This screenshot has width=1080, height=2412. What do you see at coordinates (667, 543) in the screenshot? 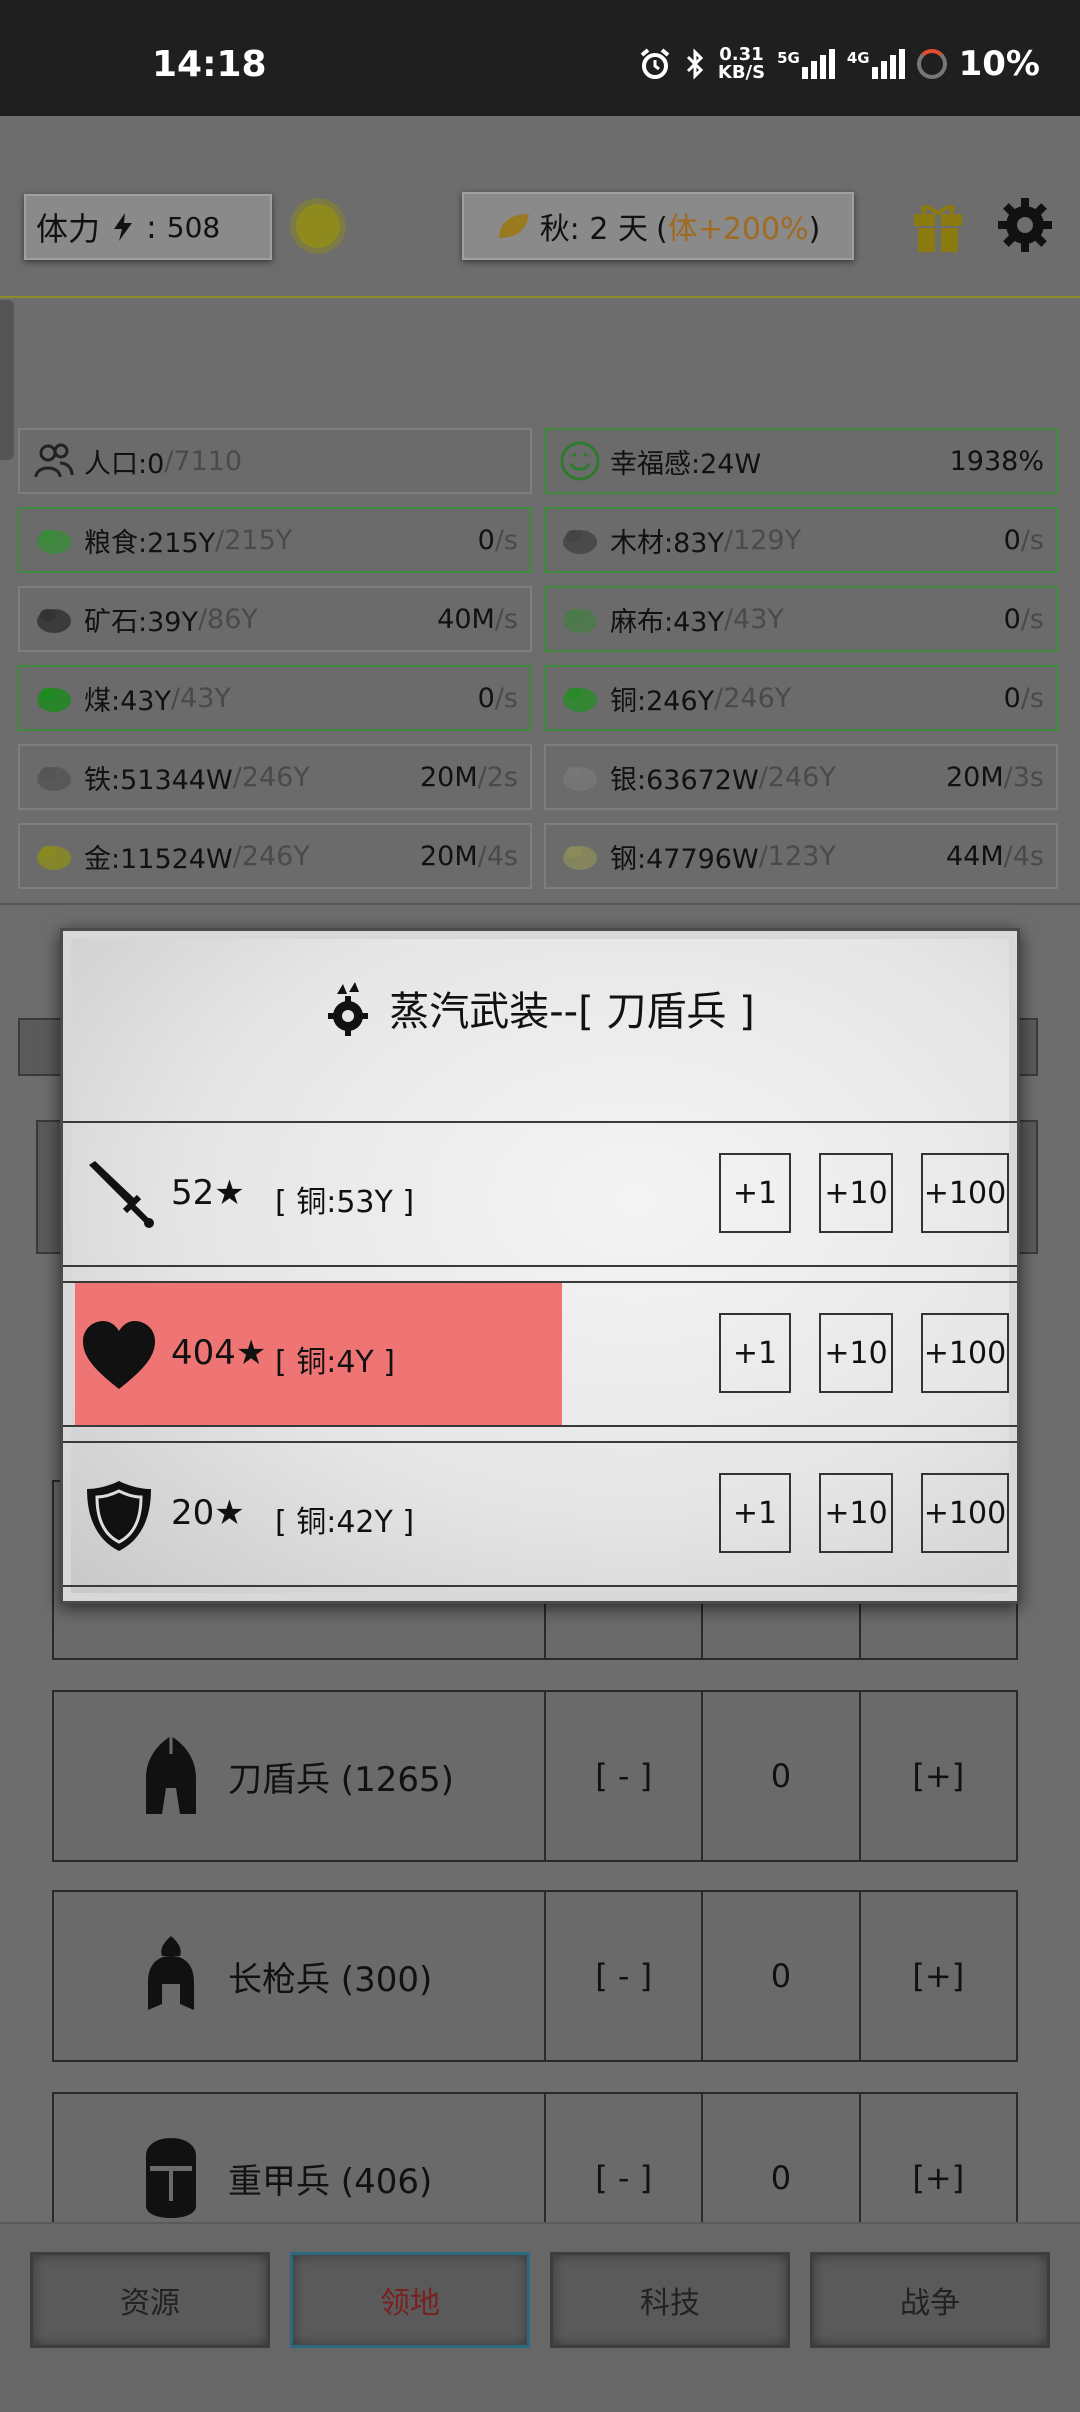
I see `resource-label: 木材:83Y` at bounding box center [667, 543].